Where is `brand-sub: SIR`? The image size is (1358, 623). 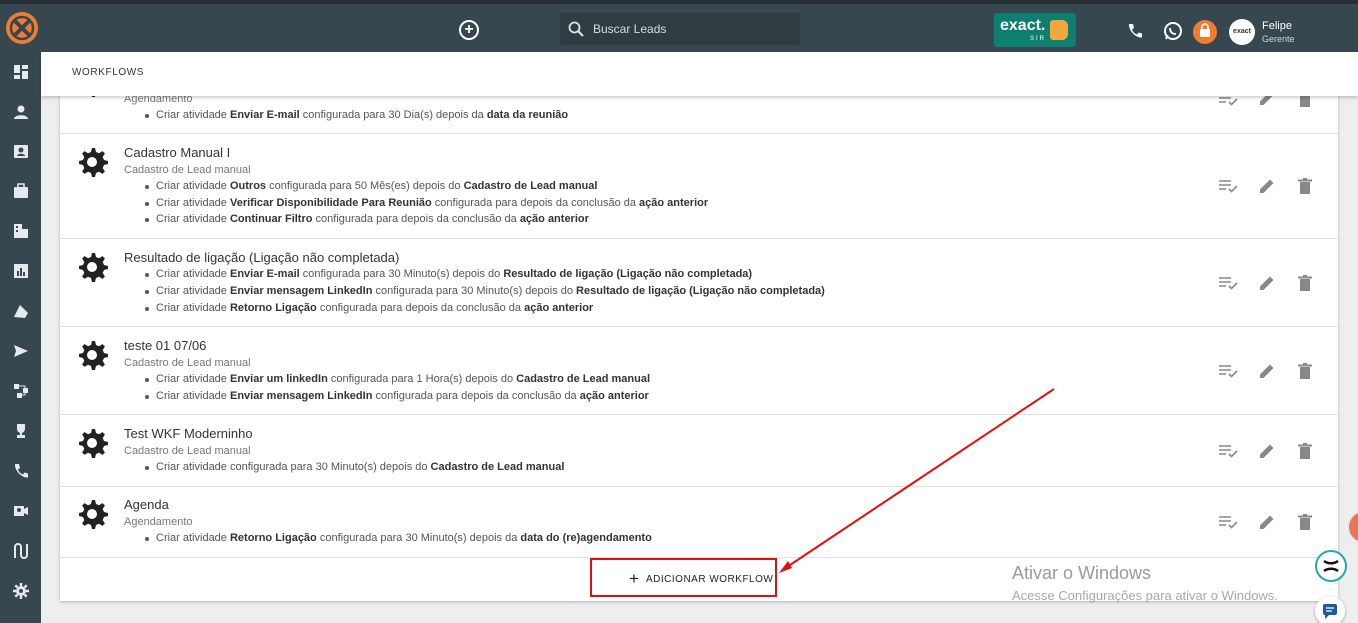
brand-sub: SIR is located at coordinates (1038, 39).